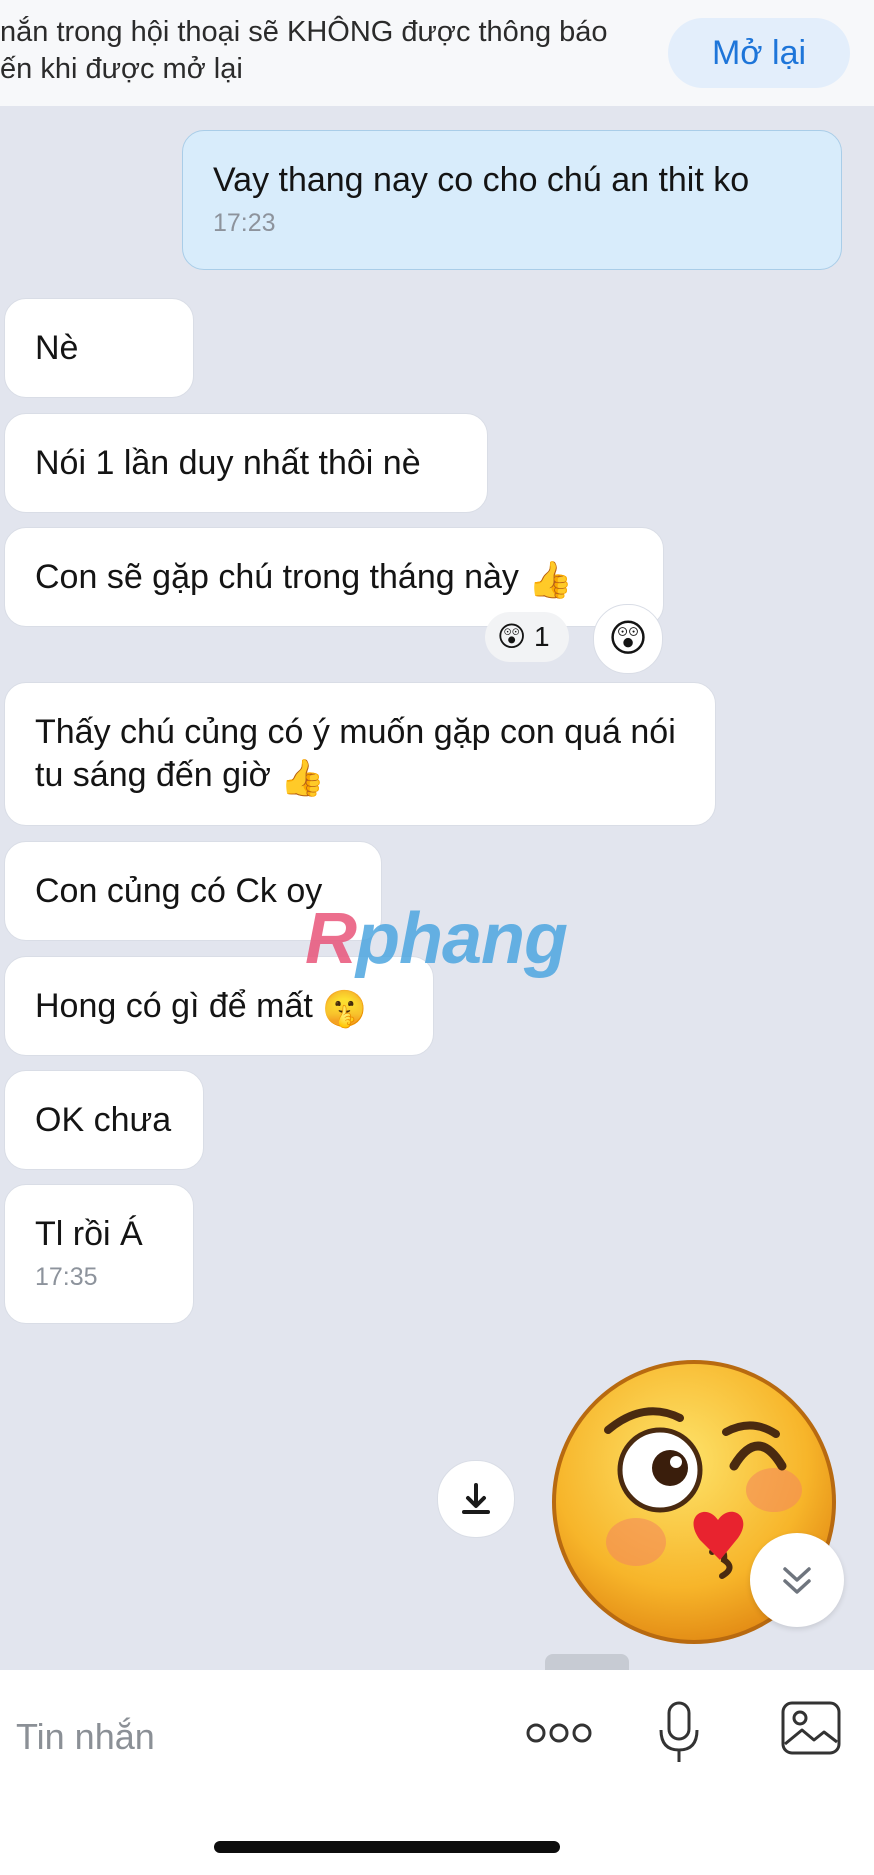 This screenshot has width=874, height=1875. I want to click on reaction-count: 1, so click(541, 636).